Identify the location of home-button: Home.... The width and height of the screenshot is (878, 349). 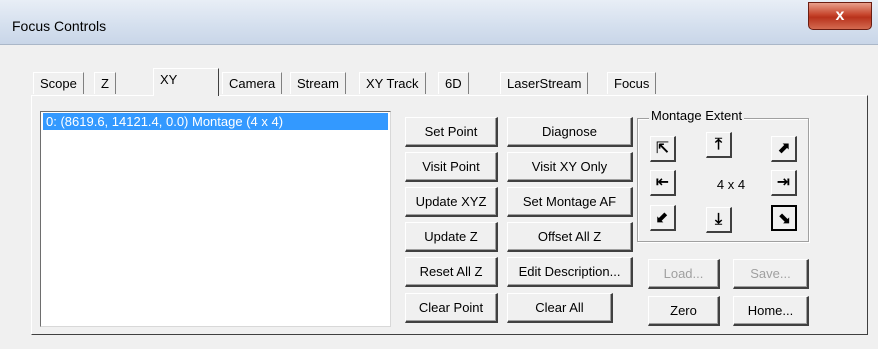
(771, 311).